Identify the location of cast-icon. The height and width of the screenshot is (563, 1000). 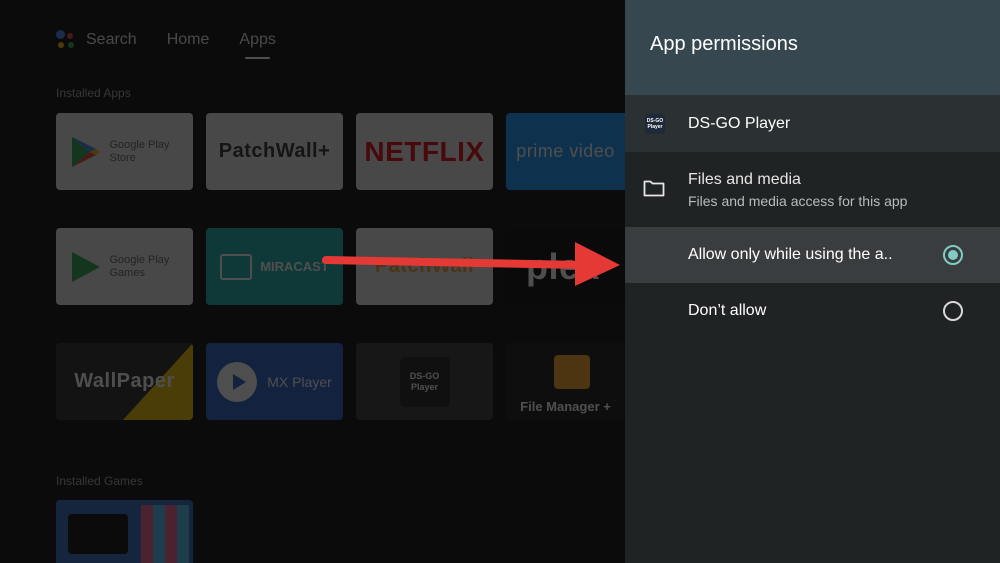
(236, 266).